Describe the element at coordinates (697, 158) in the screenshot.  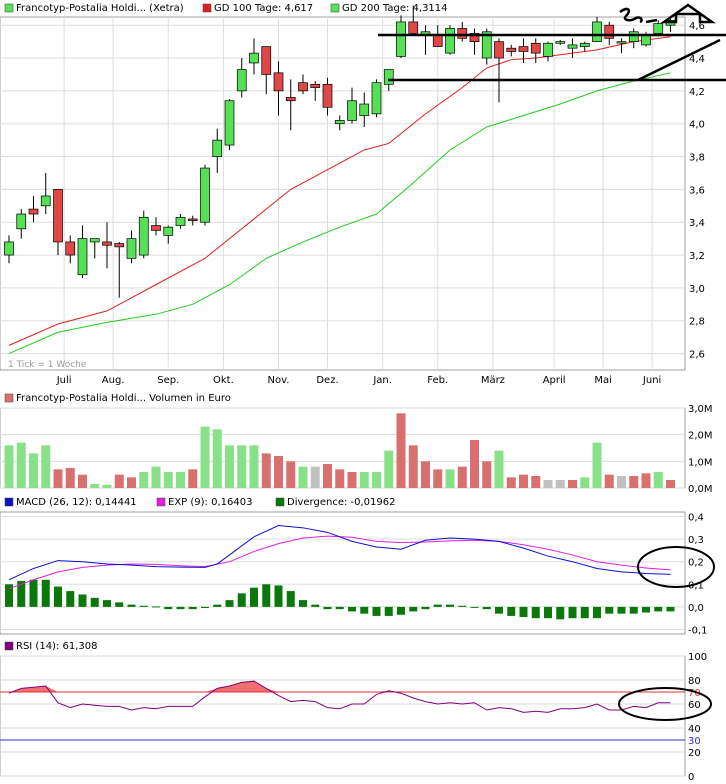
I see `price-y-tick-label: 3,8` at that location.